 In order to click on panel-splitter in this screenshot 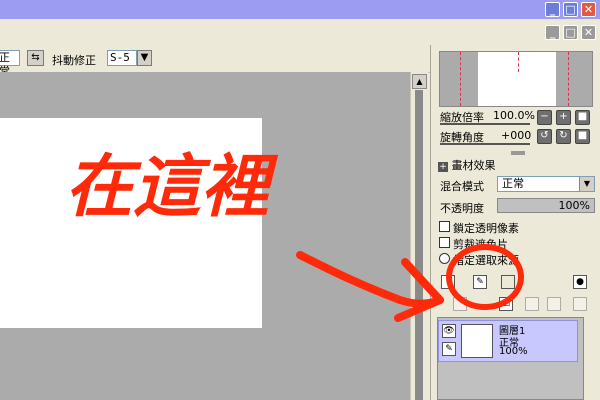, I will do `click(518, 153)`.